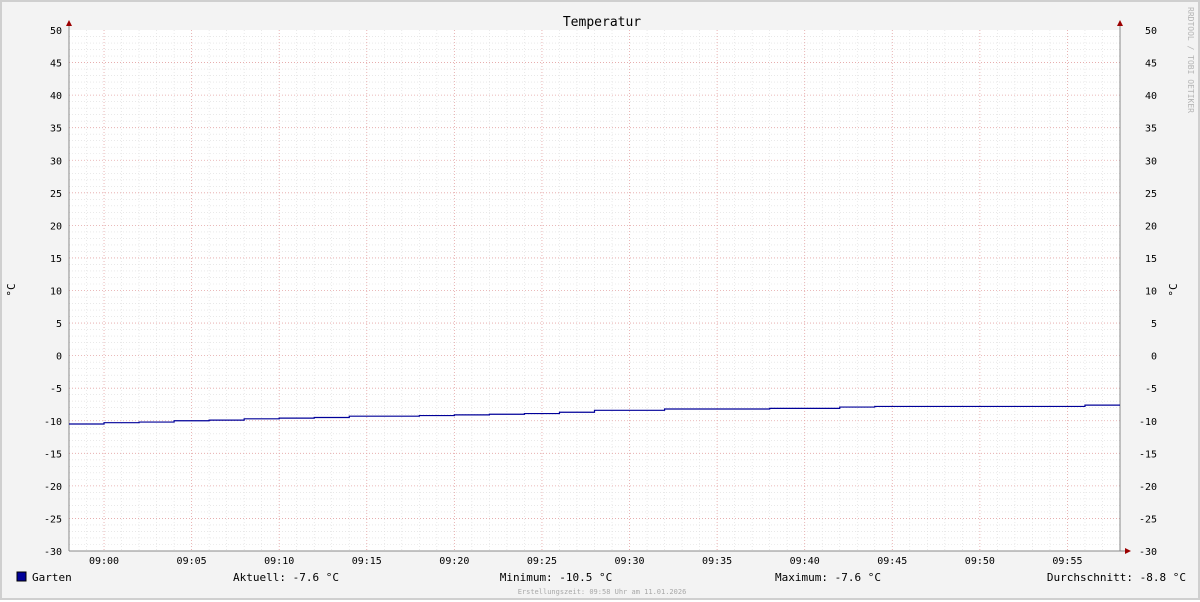  What do you see at coordinates (53, 519) in the screenshot?
I see `y-tick-label: -25` at bounding box center [53, 519].